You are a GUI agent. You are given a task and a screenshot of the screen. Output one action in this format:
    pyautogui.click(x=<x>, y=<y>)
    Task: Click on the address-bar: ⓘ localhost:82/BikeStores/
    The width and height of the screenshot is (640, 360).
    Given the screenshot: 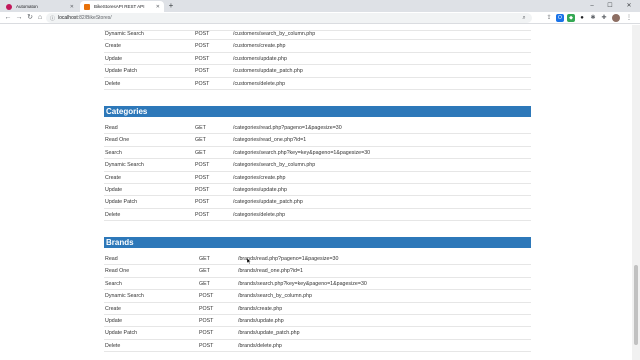 What is the action you would take?
    pyautogui.click(x=289, y=18)
    